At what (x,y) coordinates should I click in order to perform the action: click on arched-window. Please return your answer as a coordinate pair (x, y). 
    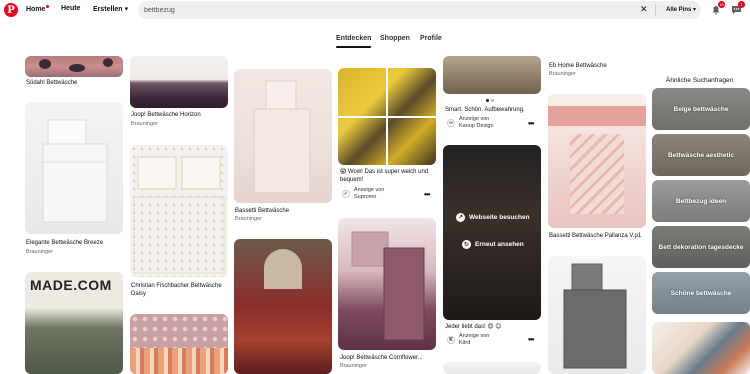
    Looking at the image, I should click on (283, 269).